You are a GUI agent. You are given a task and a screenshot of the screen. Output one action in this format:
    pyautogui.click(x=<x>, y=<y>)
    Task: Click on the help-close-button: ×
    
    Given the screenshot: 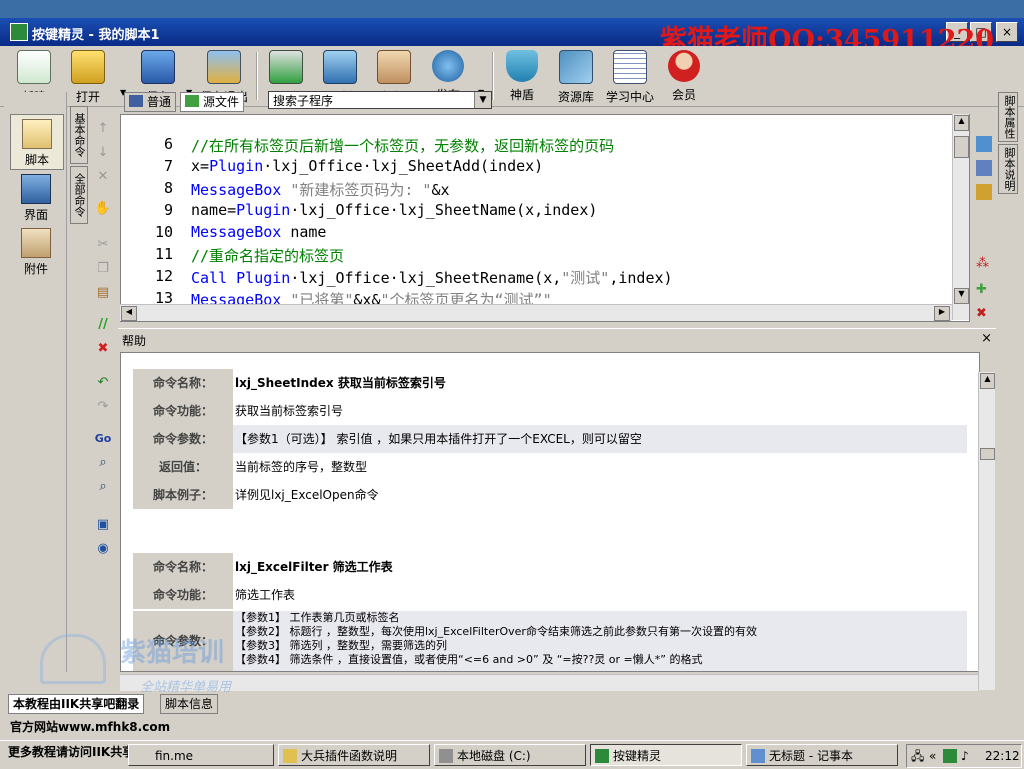 What is the action you would take?
    pyautogui.click(x=986, y=338)
    